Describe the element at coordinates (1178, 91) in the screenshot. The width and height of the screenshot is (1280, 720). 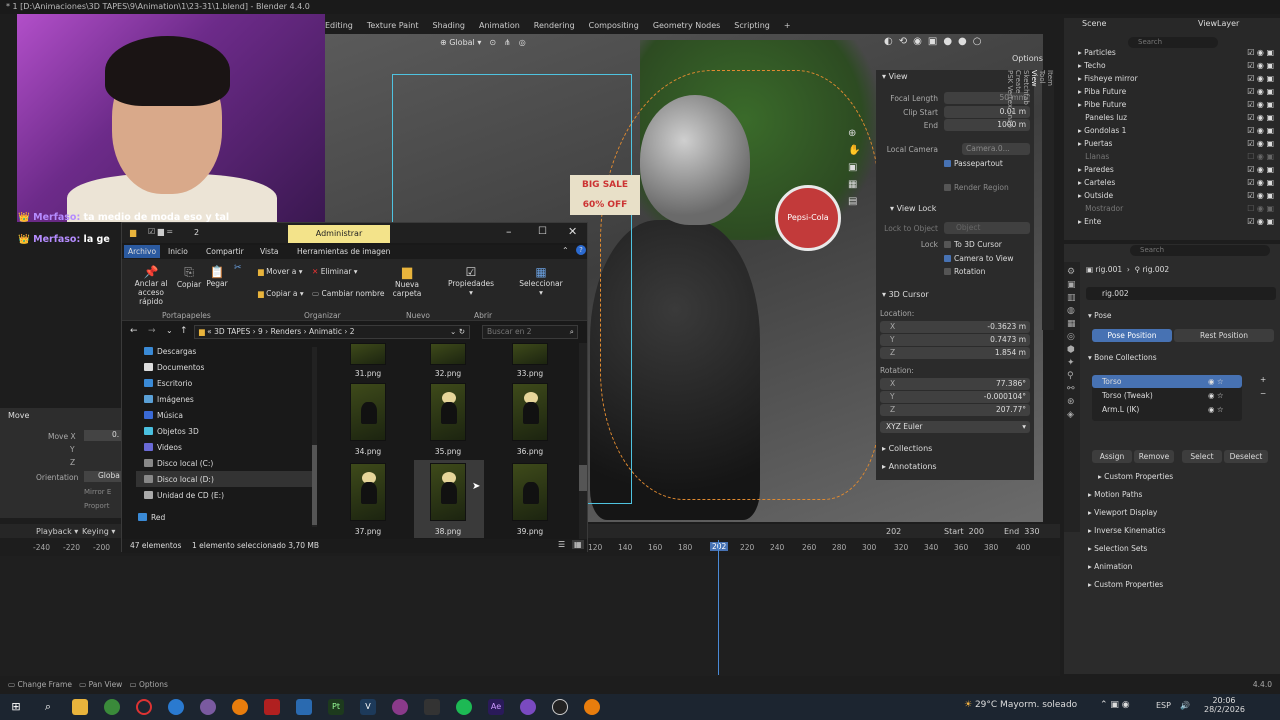
I see `outliner-item: ▸ Piba Future ☑ ◉ ▣` at that location.